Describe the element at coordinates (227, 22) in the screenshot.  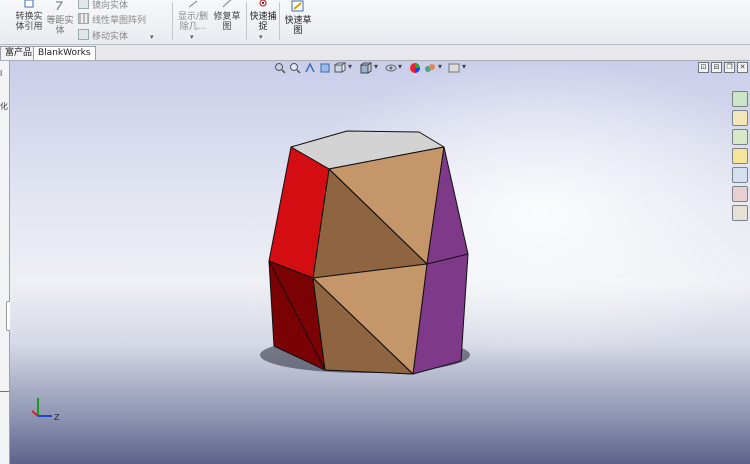
I see `repair-sketch-label: 修复草 图` at that location.